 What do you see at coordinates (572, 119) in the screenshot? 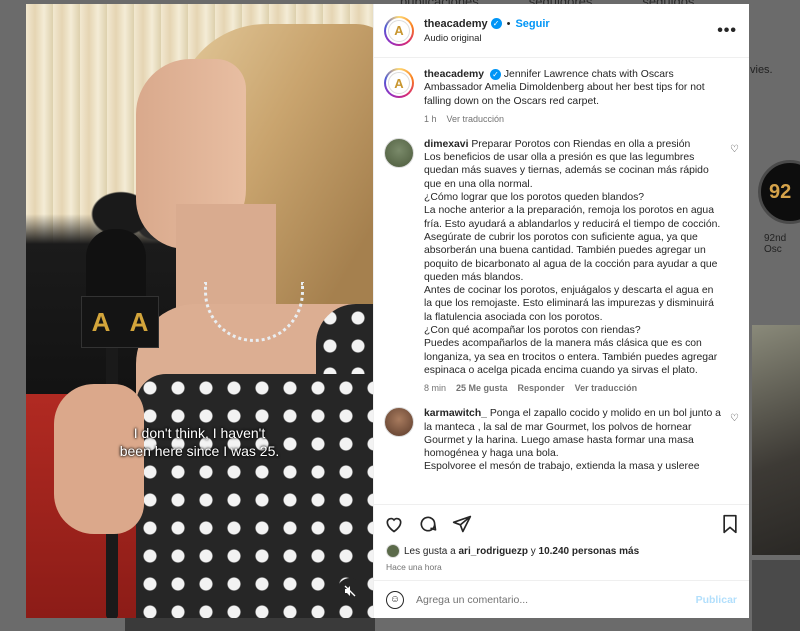
I see `caption-meta: 1 h Ver traducción` at bounding box center [572, 119].